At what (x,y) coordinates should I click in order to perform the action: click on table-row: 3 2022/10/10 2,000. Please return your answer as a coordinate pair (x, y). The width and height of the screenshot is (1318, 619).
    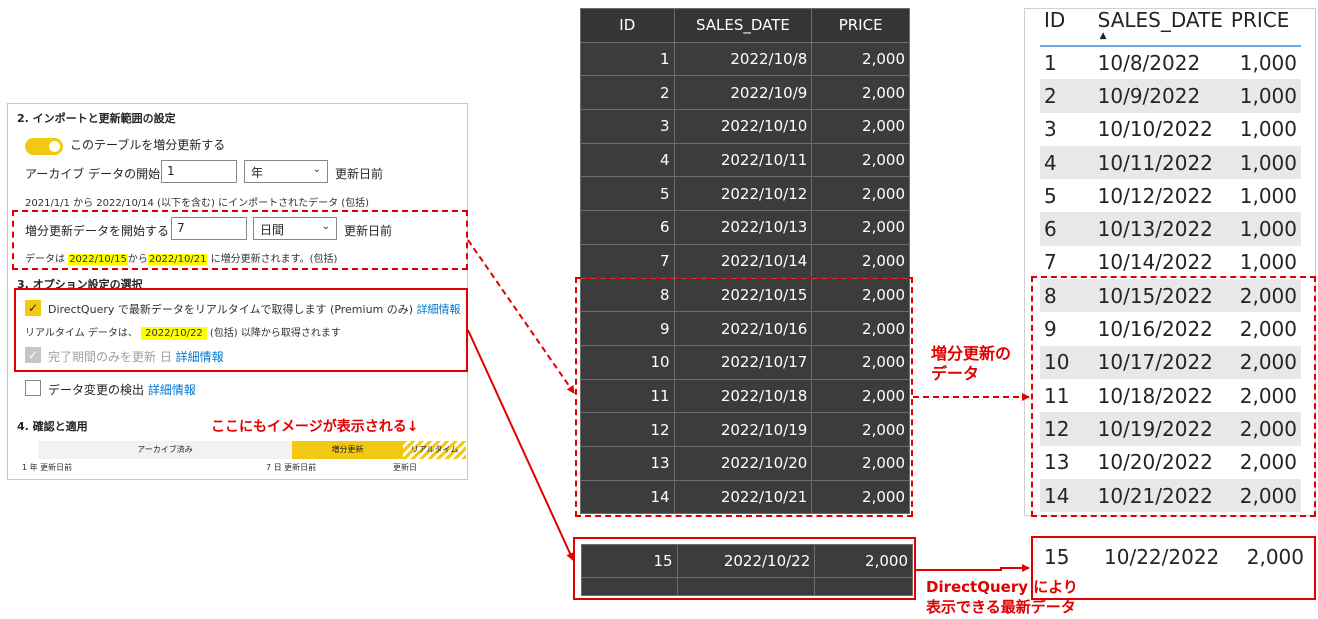
    Looking at the image, I should click on (745, 126).